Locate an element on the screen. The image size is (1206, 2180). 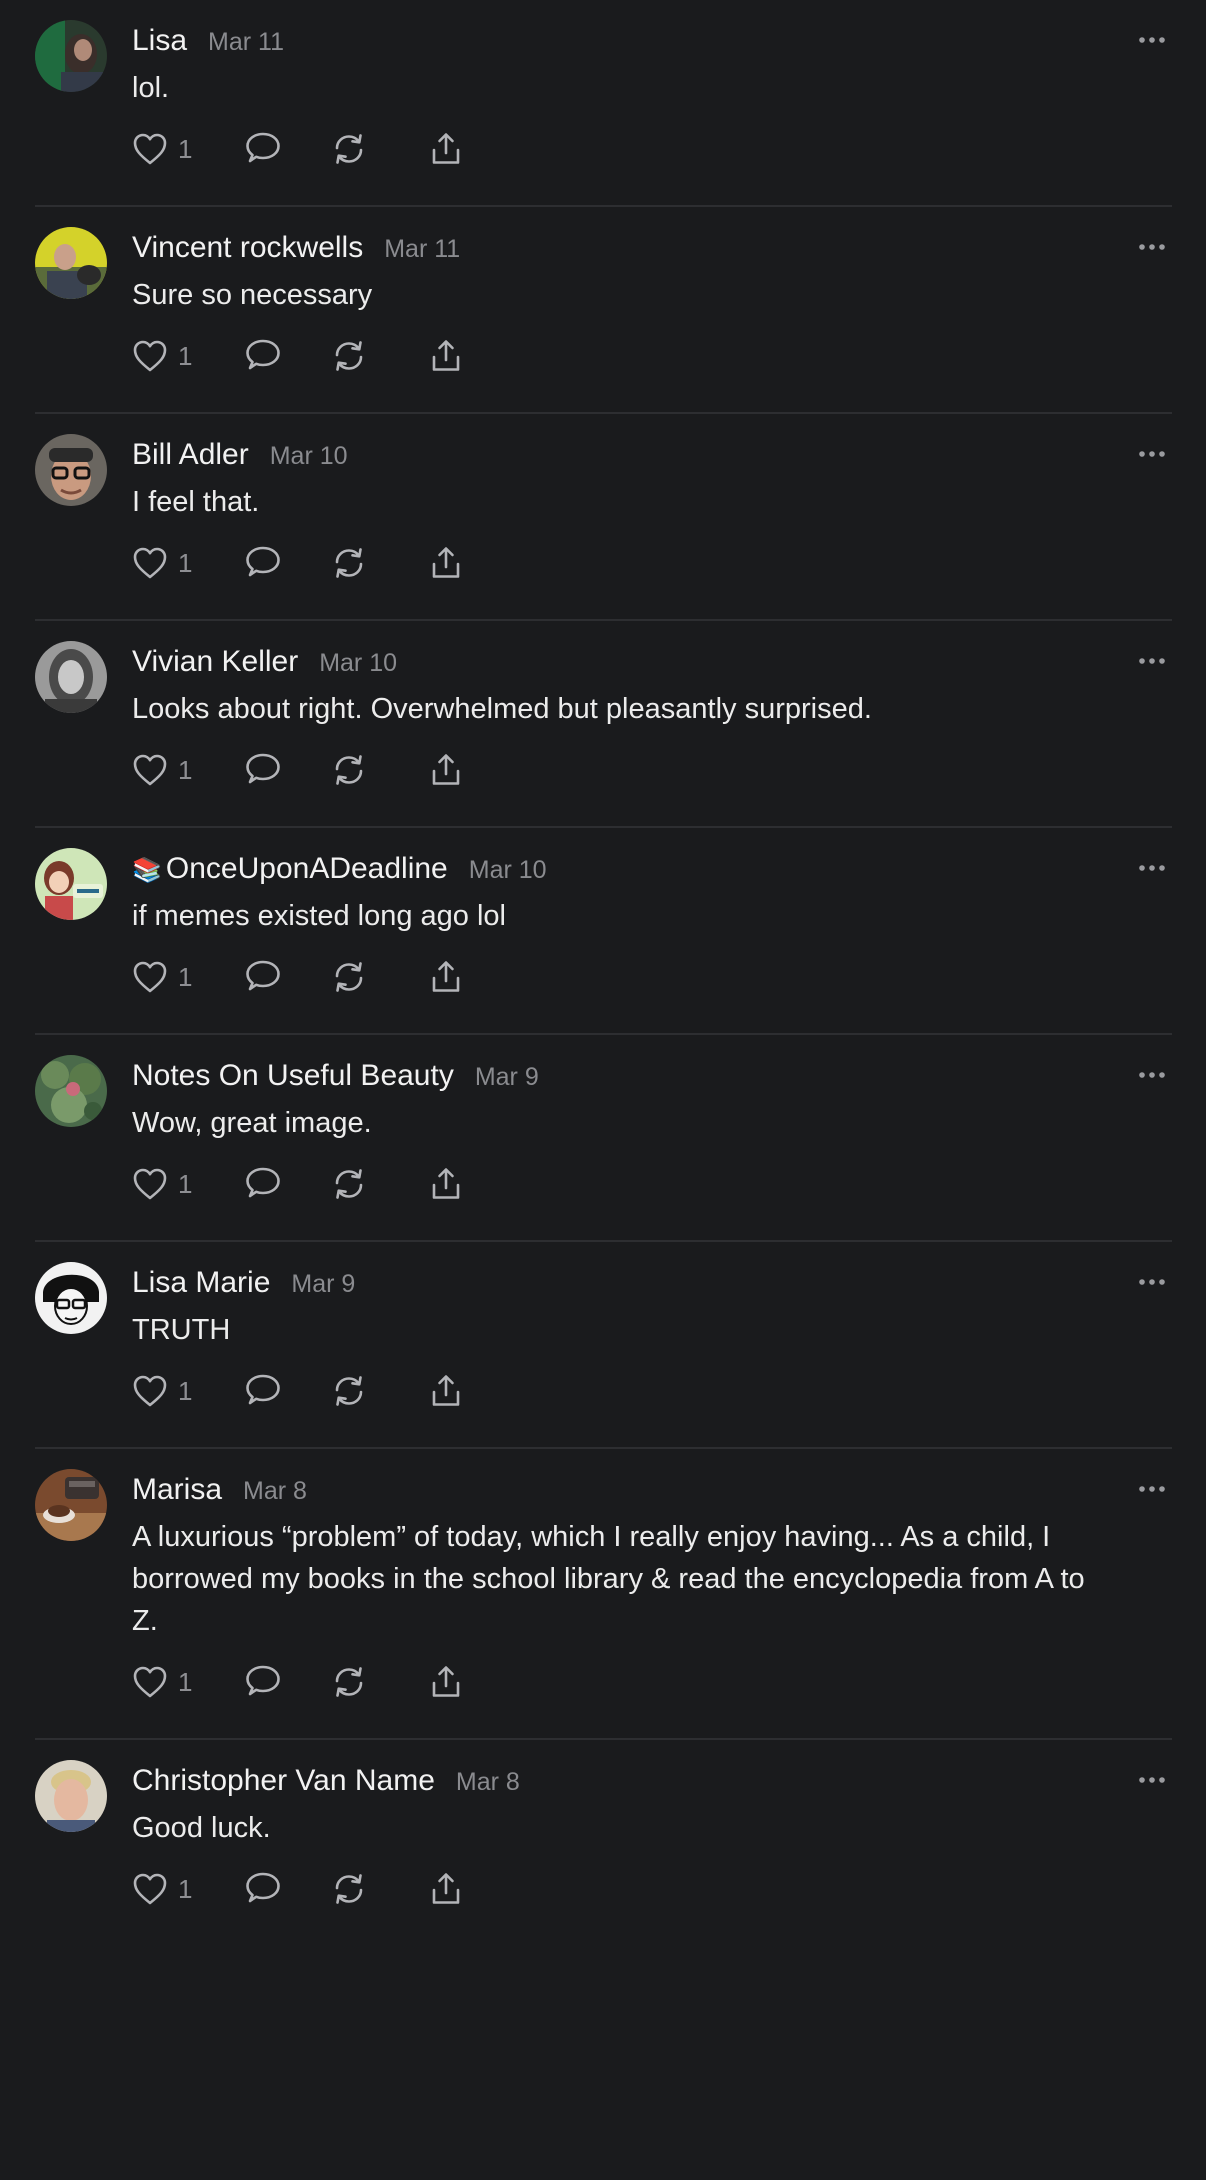
author-name: Vivian Keller is located at coordinates (215, 662).